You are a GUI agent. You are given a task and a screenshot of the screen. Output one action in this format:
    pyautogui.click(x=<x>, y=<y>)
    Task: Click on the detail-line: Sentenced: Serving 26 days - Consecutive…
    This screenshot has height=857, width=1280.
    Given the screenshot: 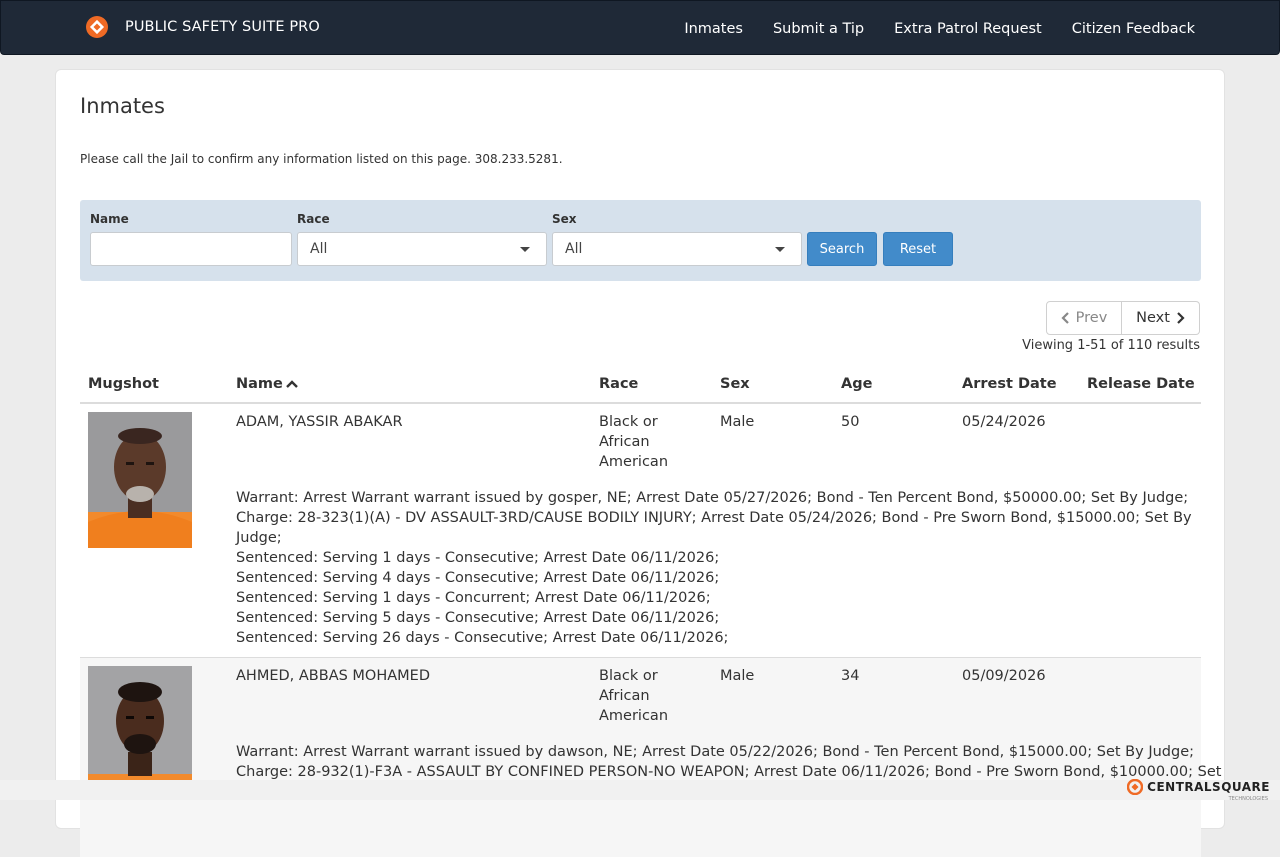 What is the action you would take?
    pyautogui.click(x=482, y=638)
    